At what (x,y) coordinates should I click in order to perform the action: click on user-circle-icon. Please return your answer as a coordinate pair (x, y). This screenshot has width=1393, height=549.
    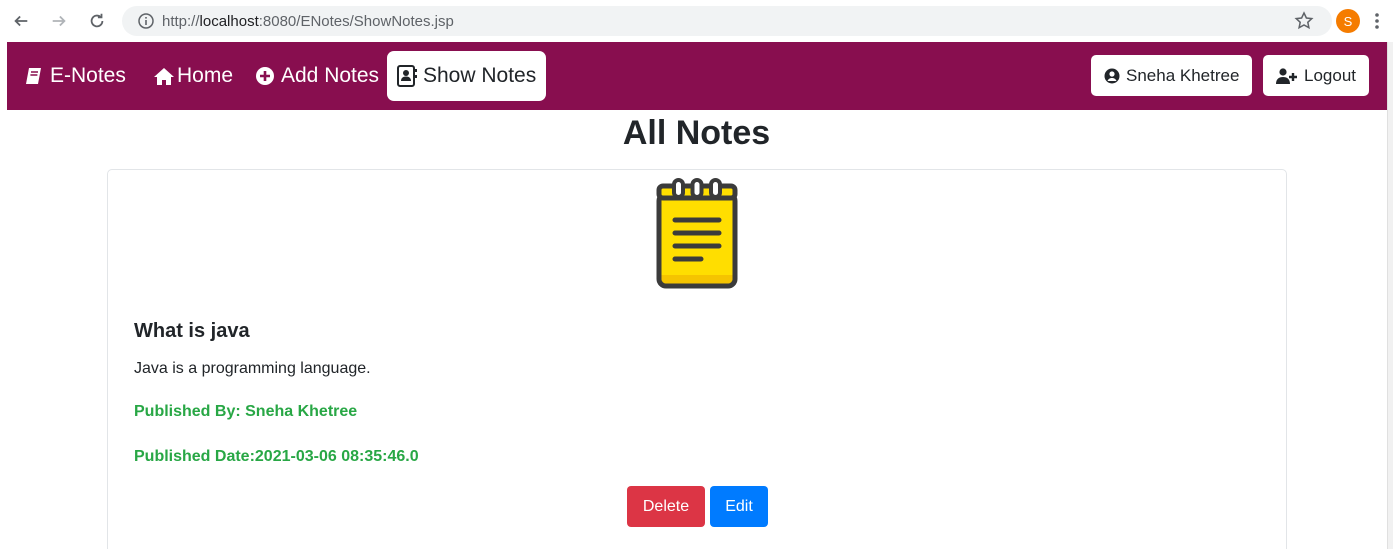
    Looking at the image, I should click on (1112, 75).